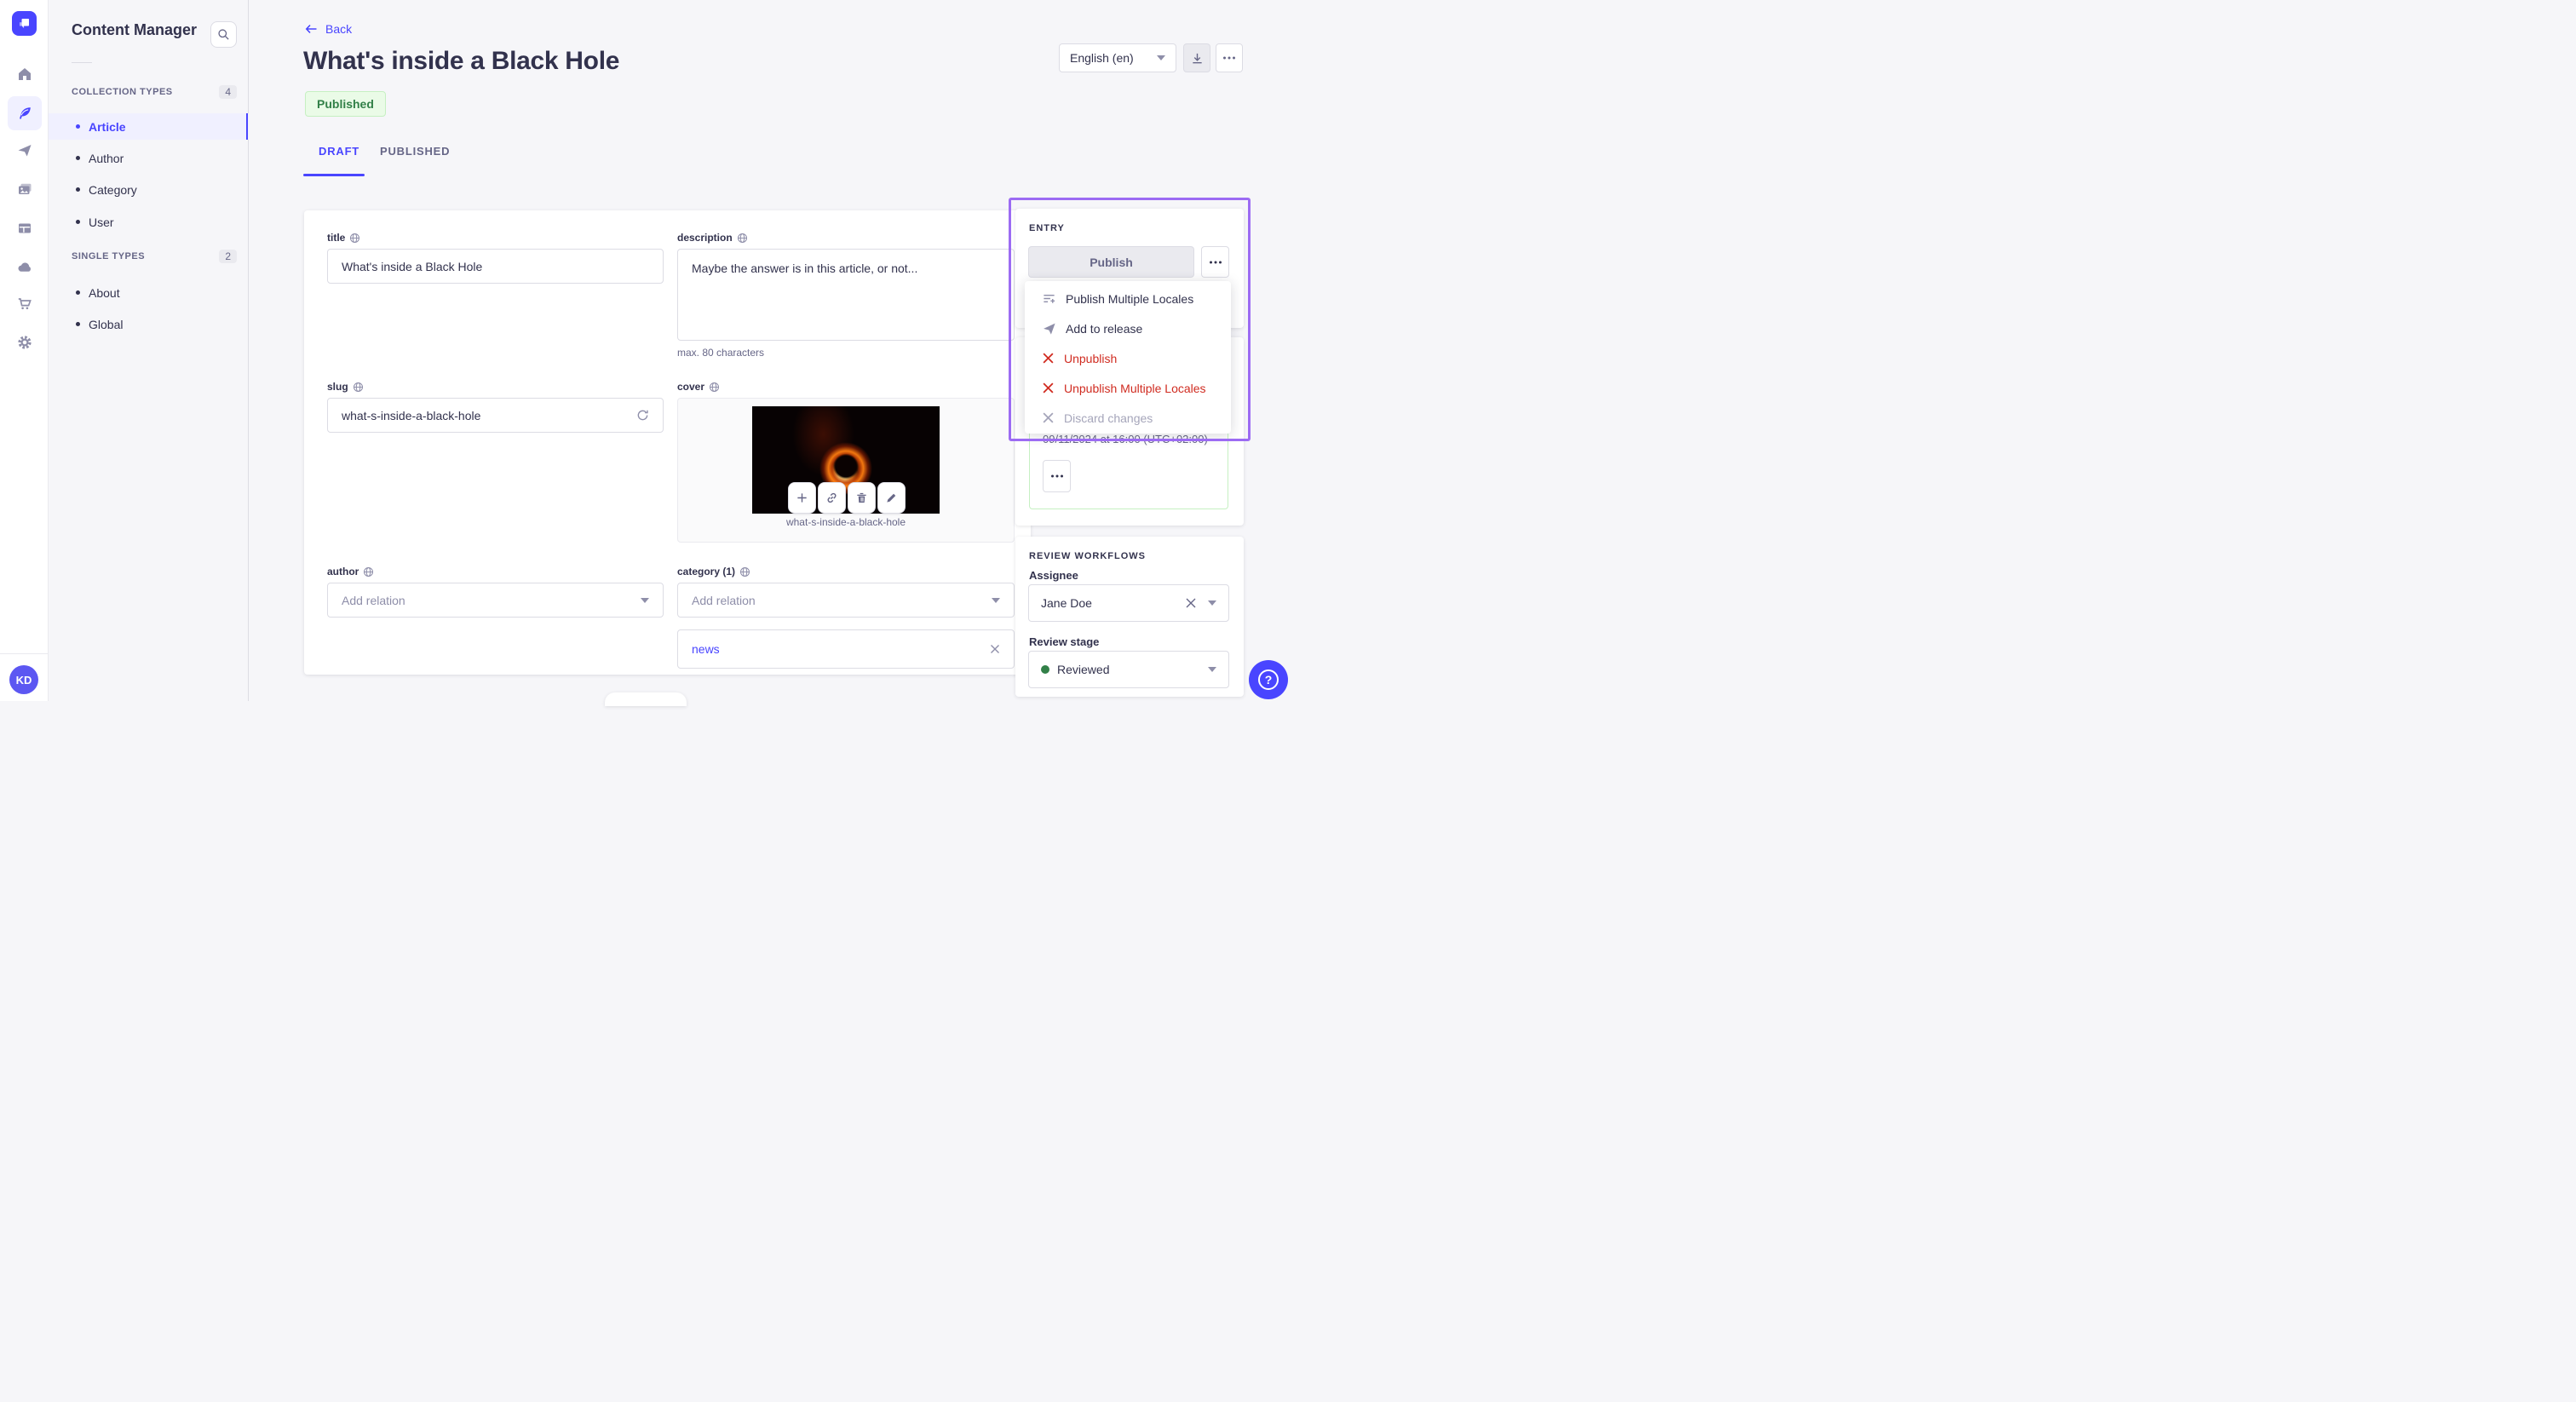 Image resolution: width=2576 pixels, height=1402 pixels. What do you see at coordinates (1066, 603) in the screenshot?
I see `assignee-value: Jane Doe` at bounding box center [1066, 603].